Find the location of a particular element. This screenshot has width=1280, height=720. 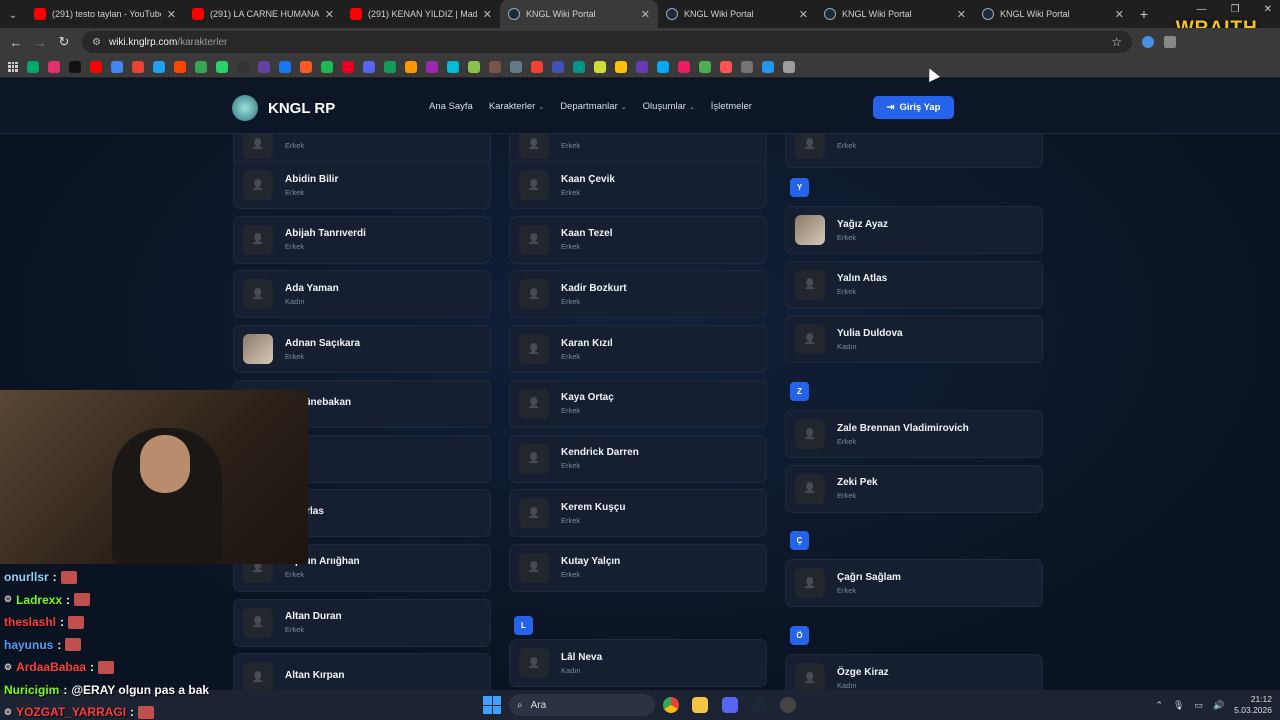

chrome-icon is located at coordinates (671, 705).